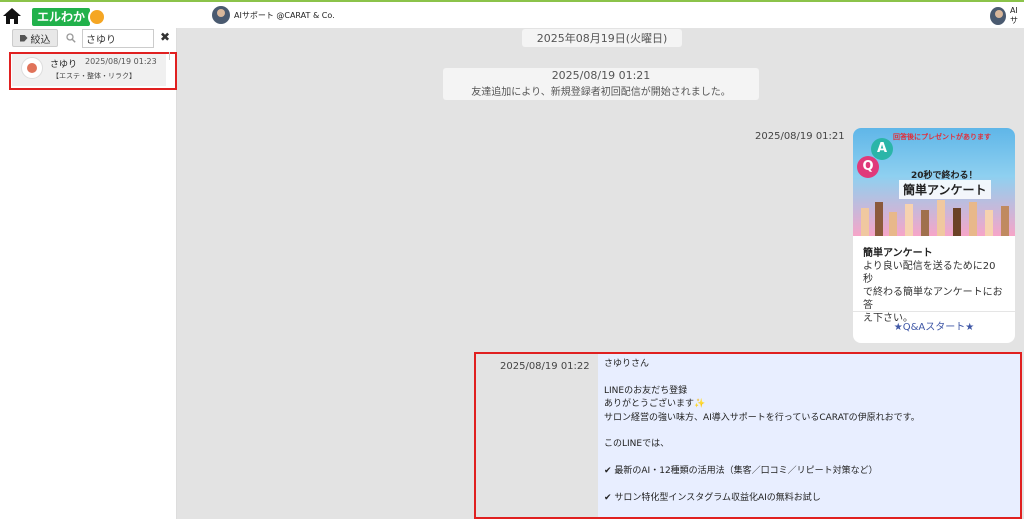 This screenshot has height=519, width=1024. I want to click on card-banner-text: 回答後にプレゼントがあります, so click(942, 137).